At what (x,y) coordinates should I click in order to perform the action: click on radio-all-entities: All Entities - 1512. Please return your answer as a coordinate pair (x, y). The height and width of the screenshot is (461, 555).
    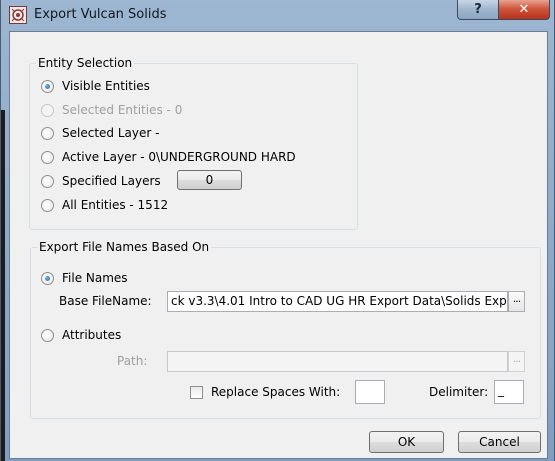
    Looking at the image, I should click on (104, 205).